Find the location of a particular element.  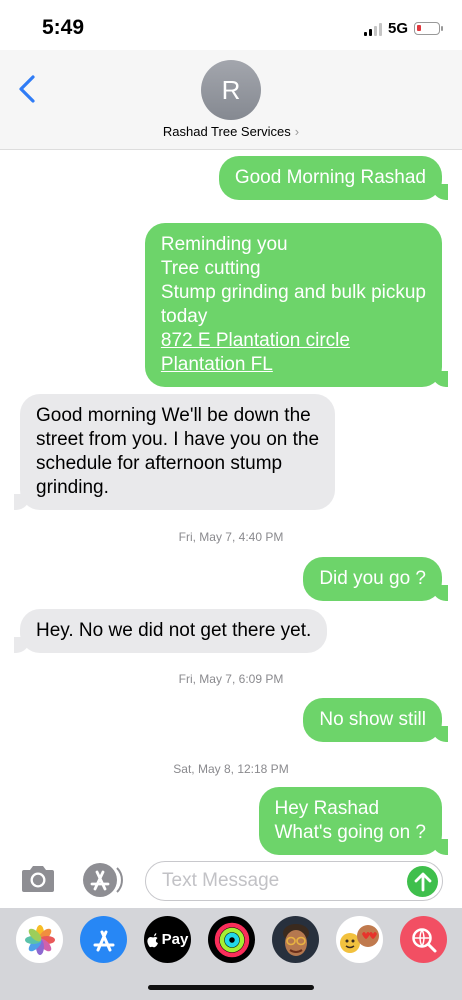

message-received: Hey. No we did not get there yet. is located at coordinates (170, 631).